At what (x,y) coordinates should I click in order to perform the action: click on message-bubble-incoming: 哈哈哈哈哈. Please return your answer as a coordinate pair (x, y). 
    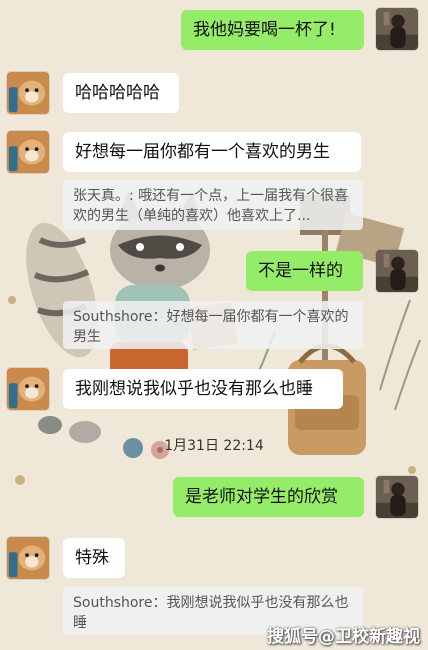
    Looking at the image, I should click on (121, 93).